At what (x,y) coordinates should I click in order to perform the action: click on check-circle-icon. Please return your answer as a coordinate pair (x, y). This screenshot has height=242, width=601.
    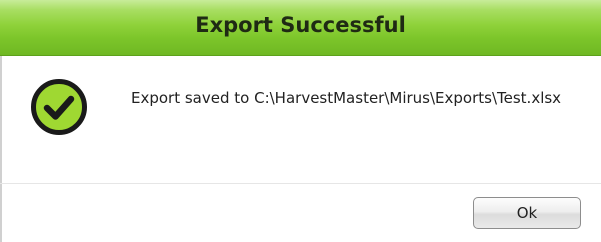
    Looking at the image, I should click on (59, 107).